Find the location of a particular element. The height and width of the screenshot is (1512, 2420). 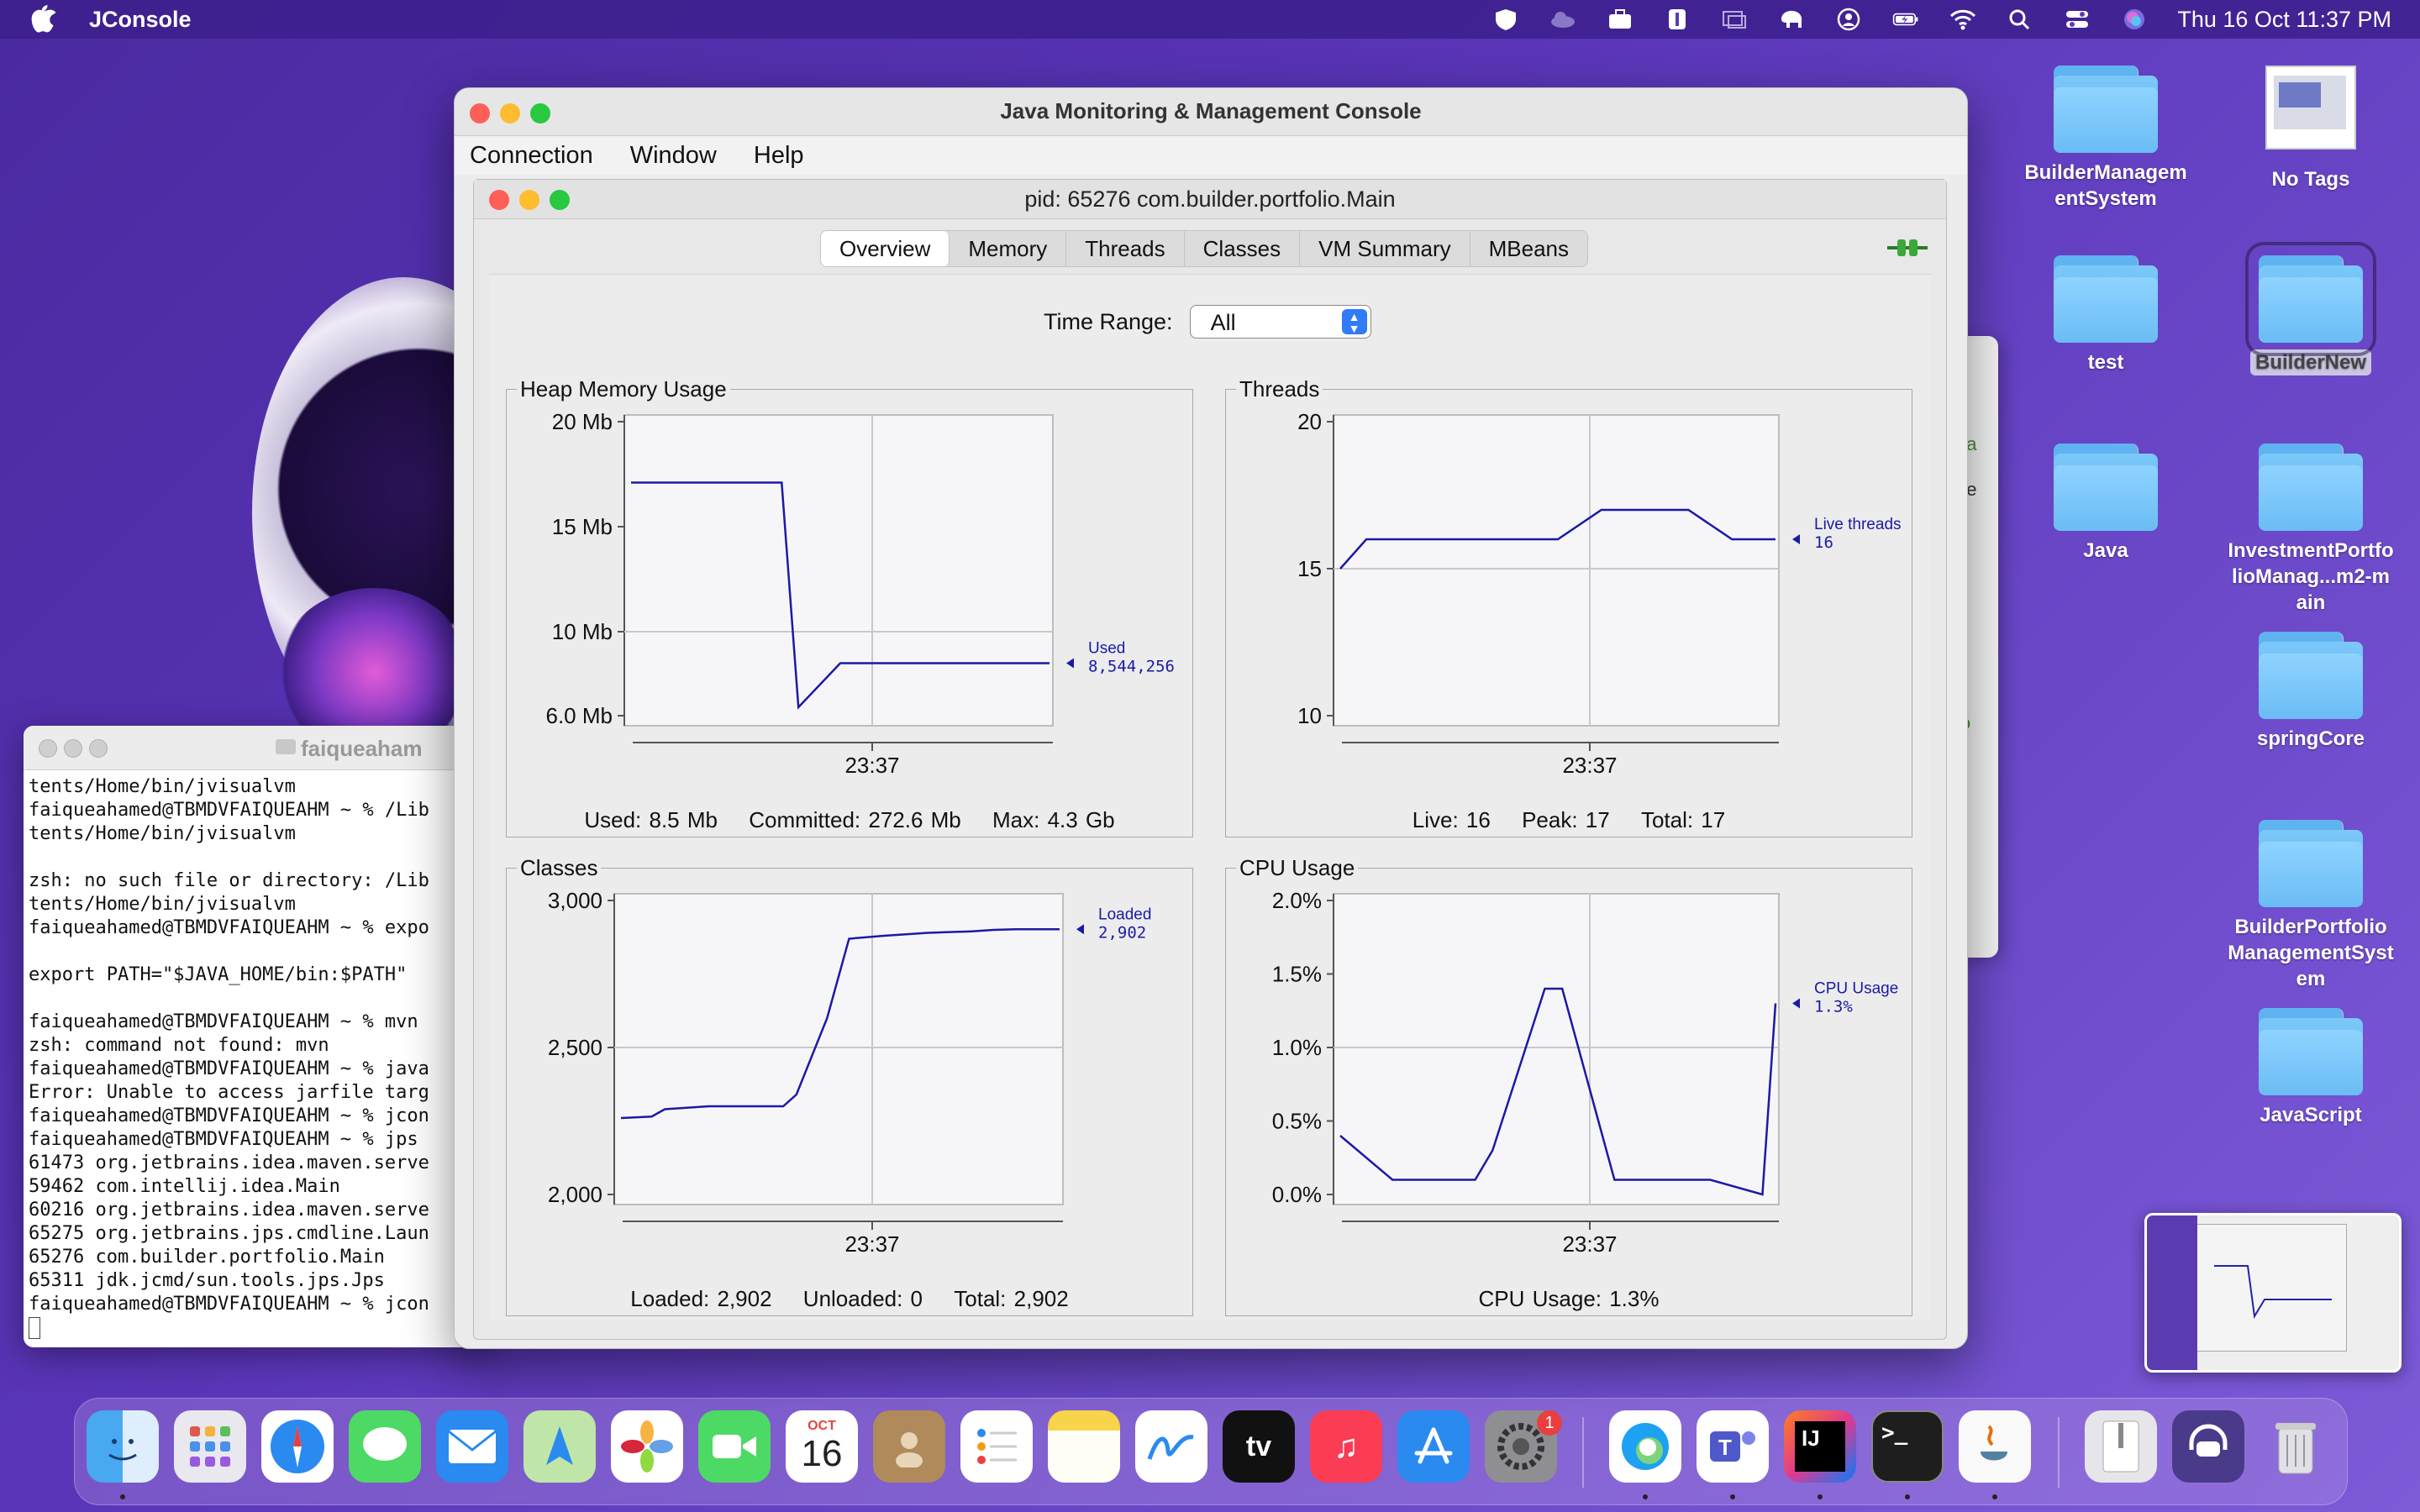

classes-loaded: Loaded: 2,902 is located at coordinates (701, 1298).